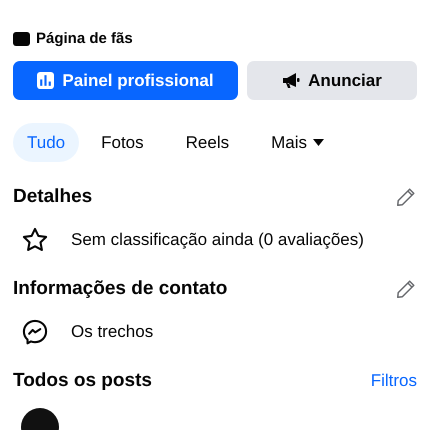 This screenshot has height=430, width=430. I want to click on filter-tab: Mais, so click(297, 142).